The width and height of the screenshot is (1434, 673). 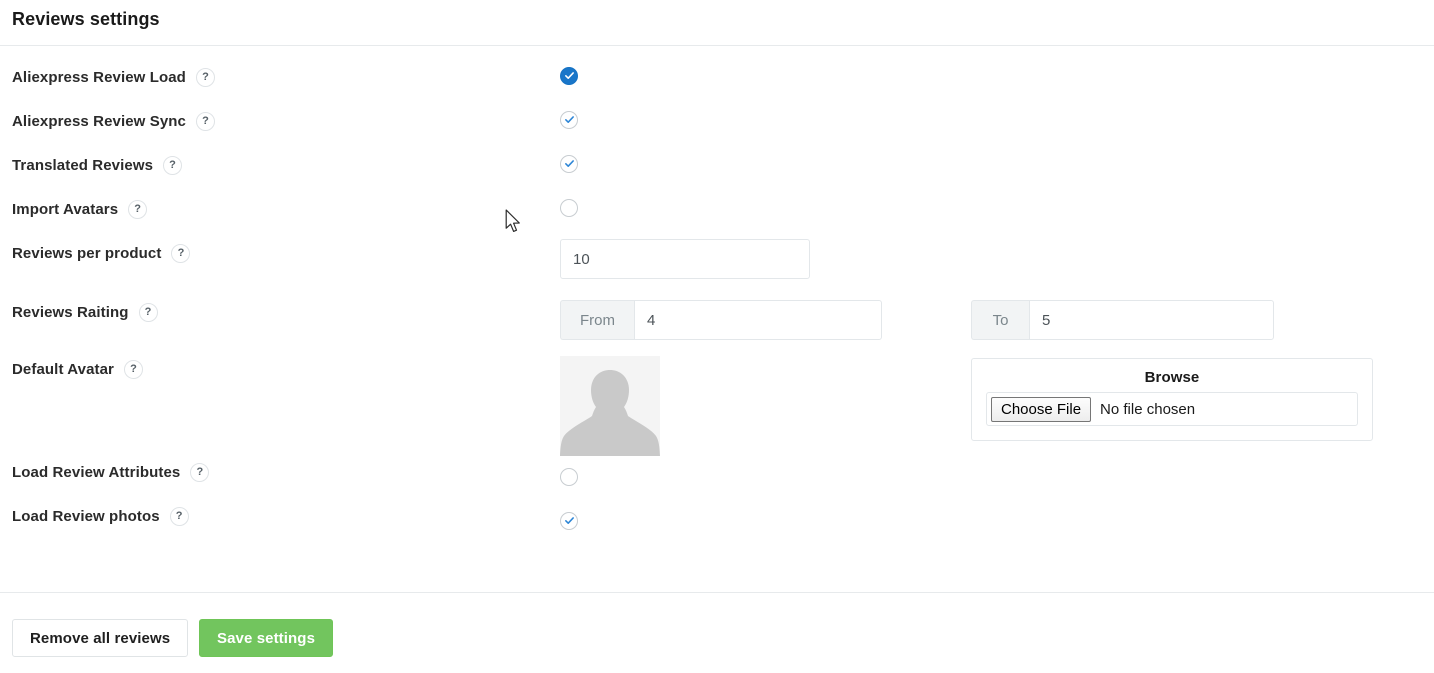 I want to click on reviews-per-product-field: 10, so click(x=685, y=259).